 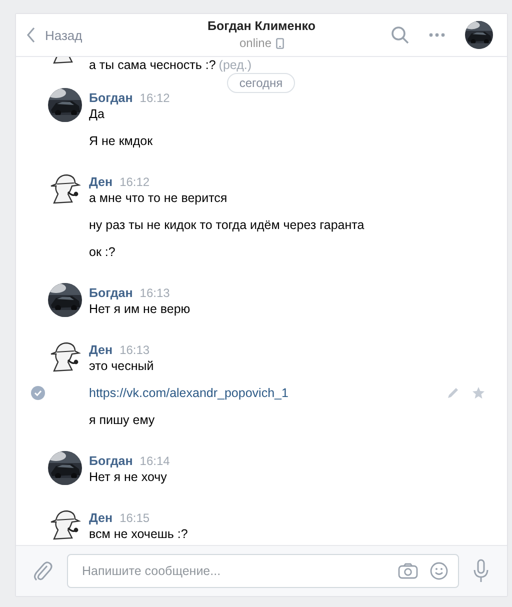 What do you see at coordinates (31, 35) in the screenshot?
I see `chevron-left-icon` at bounding box center [31, 35].